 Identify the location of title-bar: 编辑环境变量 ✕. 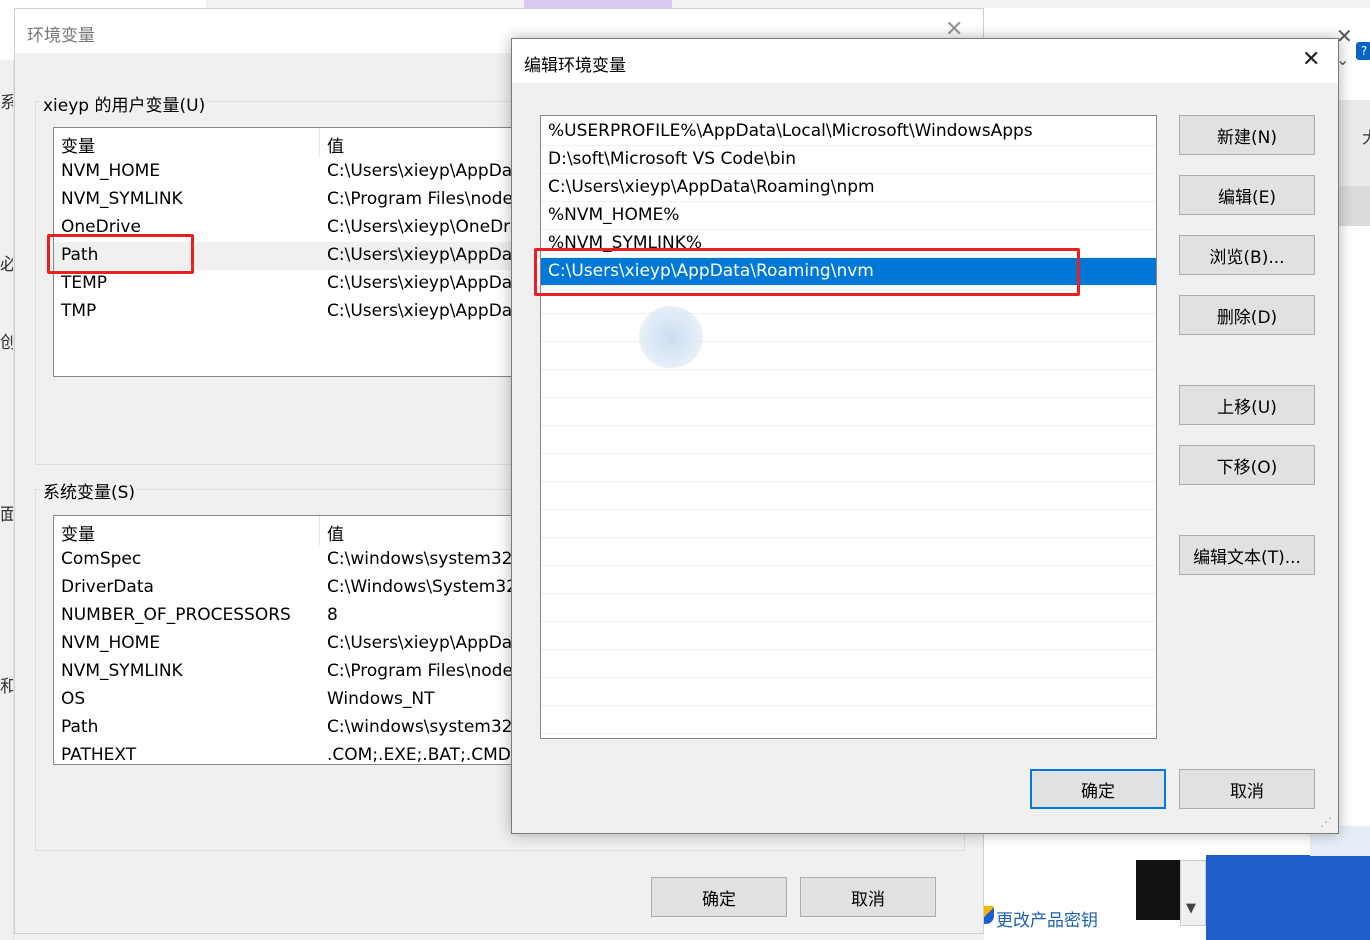
(925, 61).